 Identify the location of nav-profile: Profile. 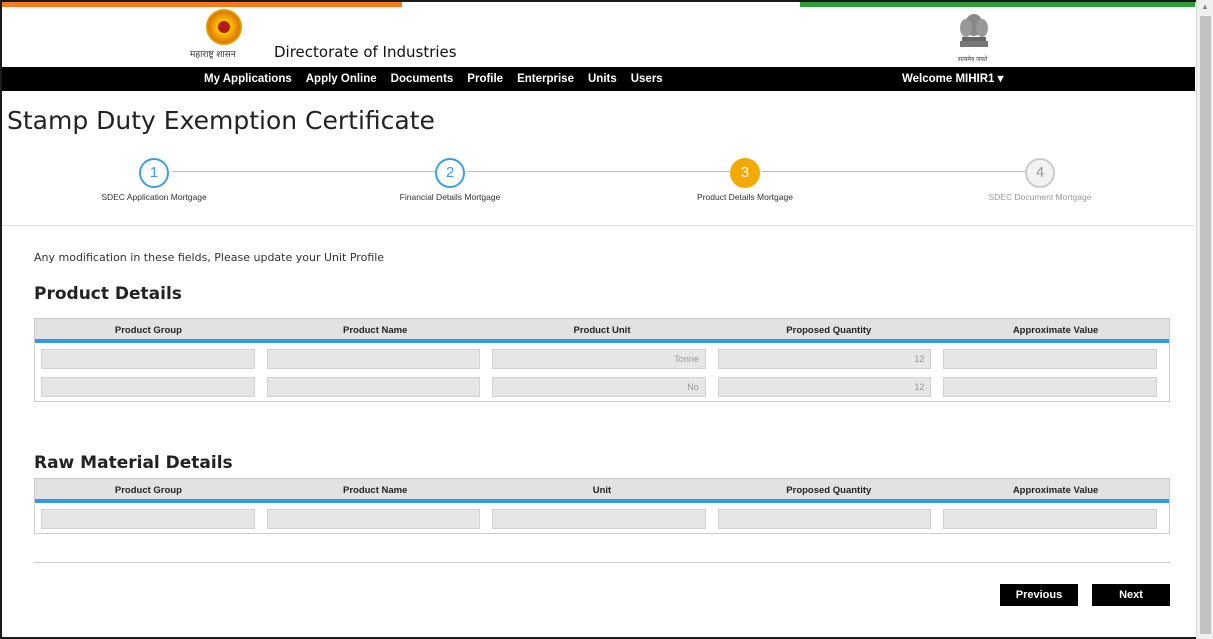
(485, 79).